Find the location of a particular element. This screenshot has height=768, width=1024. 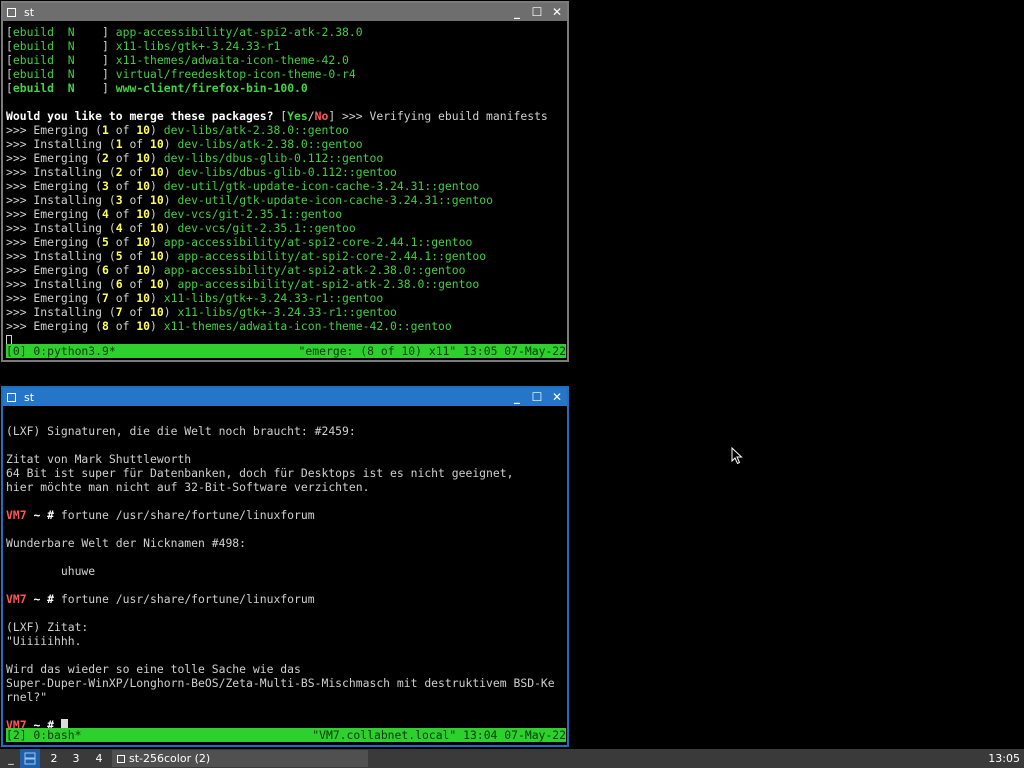

tmux-status-right: "emerge: (8 of 10) x11" 13:05 07-May-22 is located at coordinates (432, 351).